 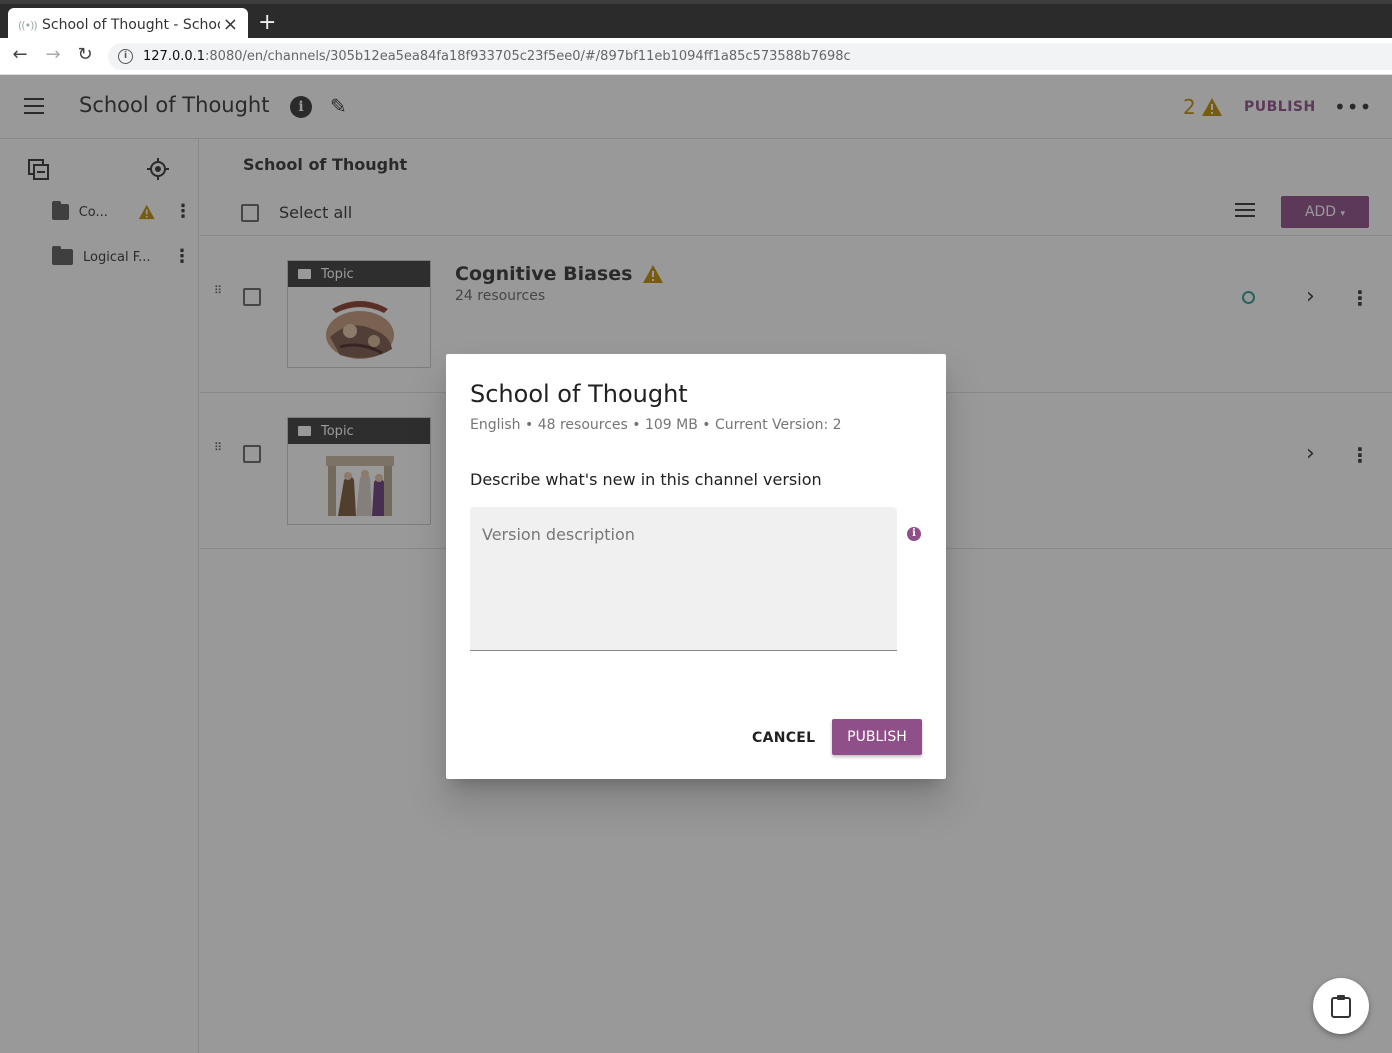 I want to click on version-description-field, so click(x=683, y=579).